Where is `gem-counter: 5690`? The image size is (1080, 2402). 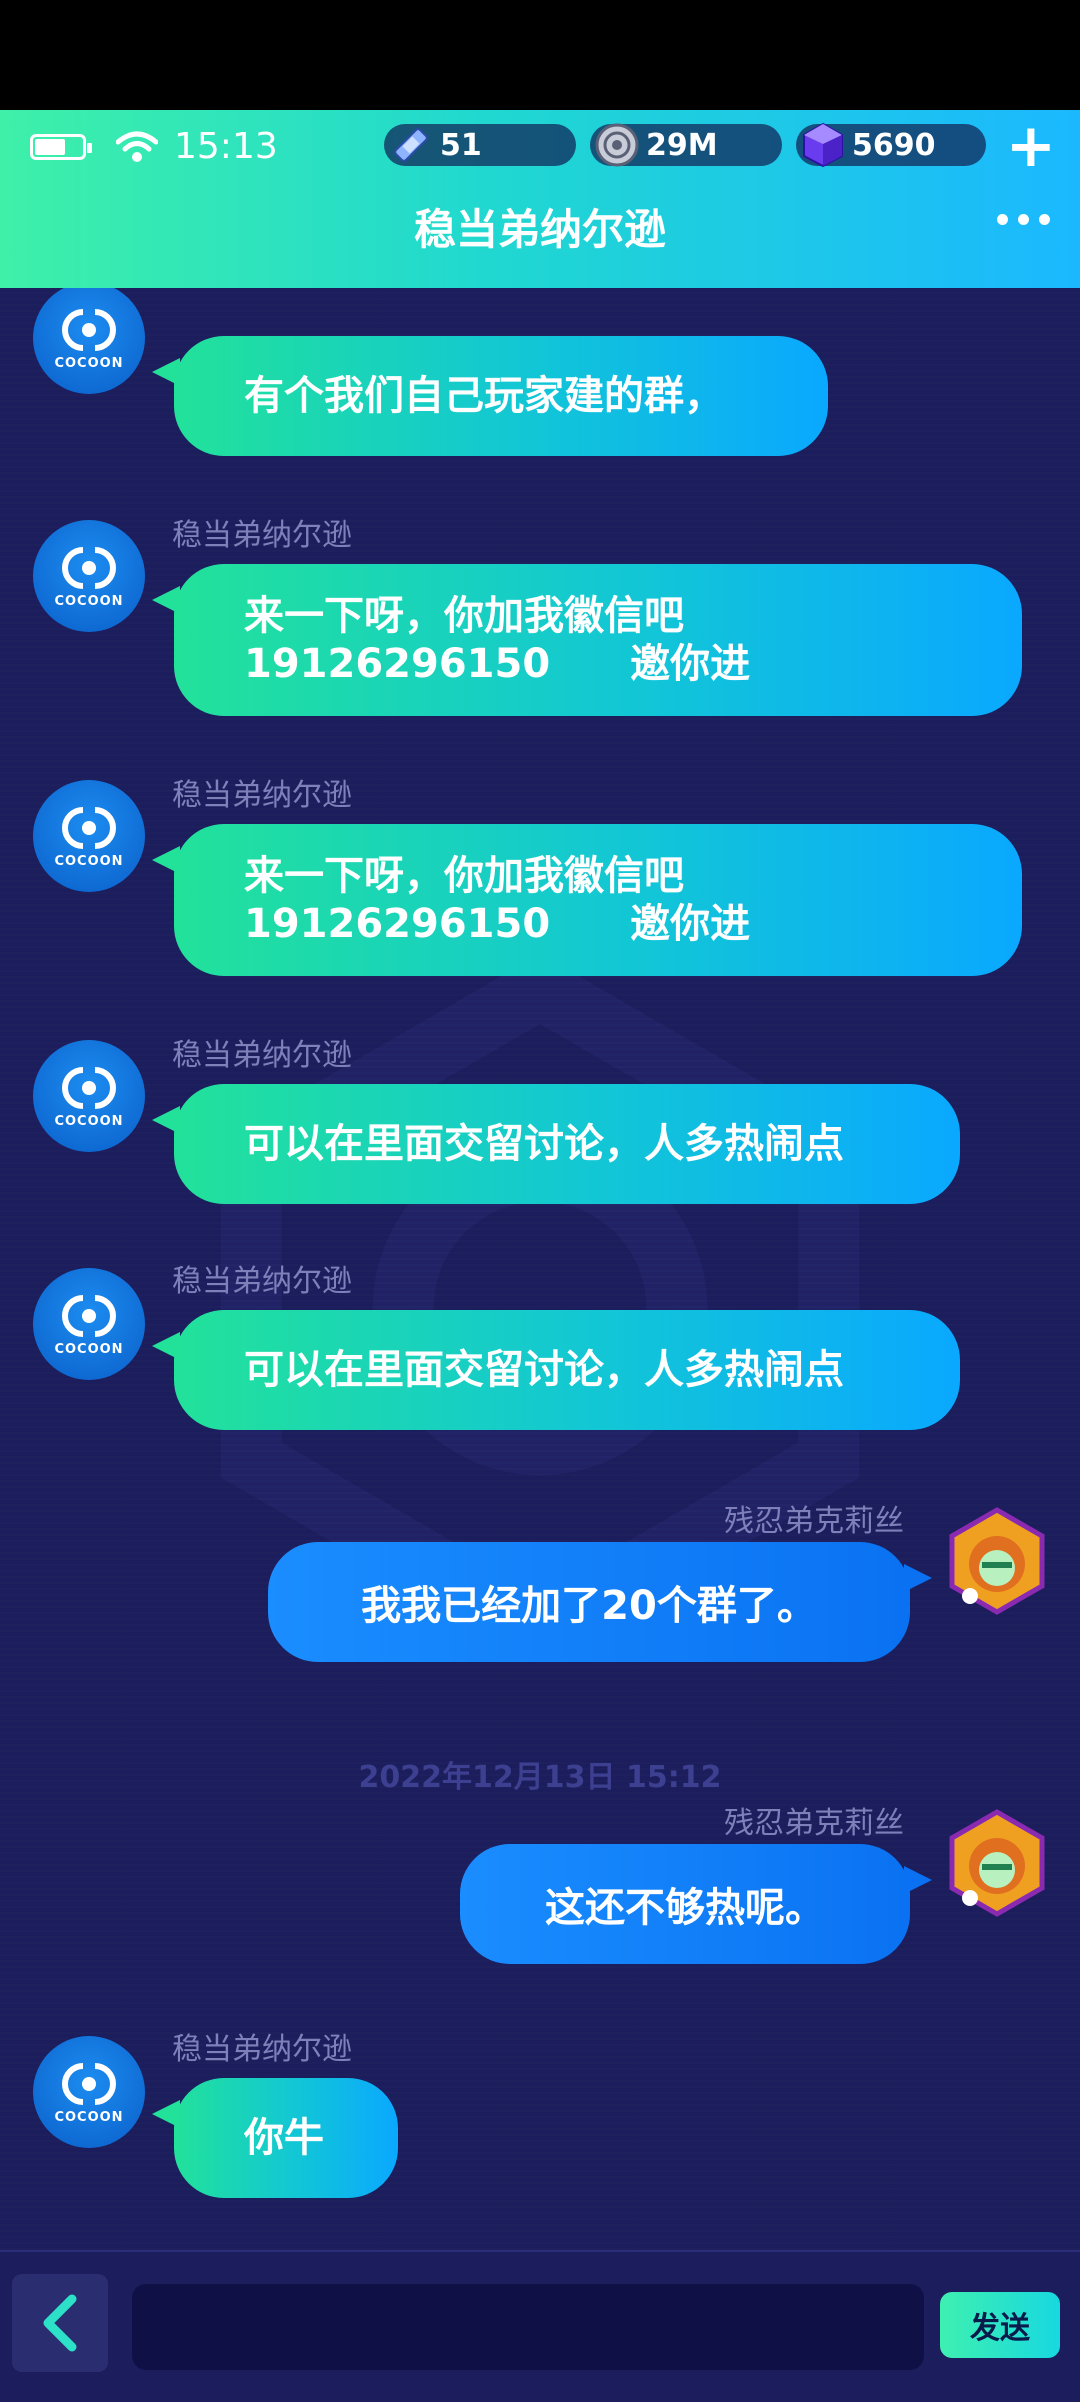
gem-counter: 5690 is located at coordinates (891, 145).